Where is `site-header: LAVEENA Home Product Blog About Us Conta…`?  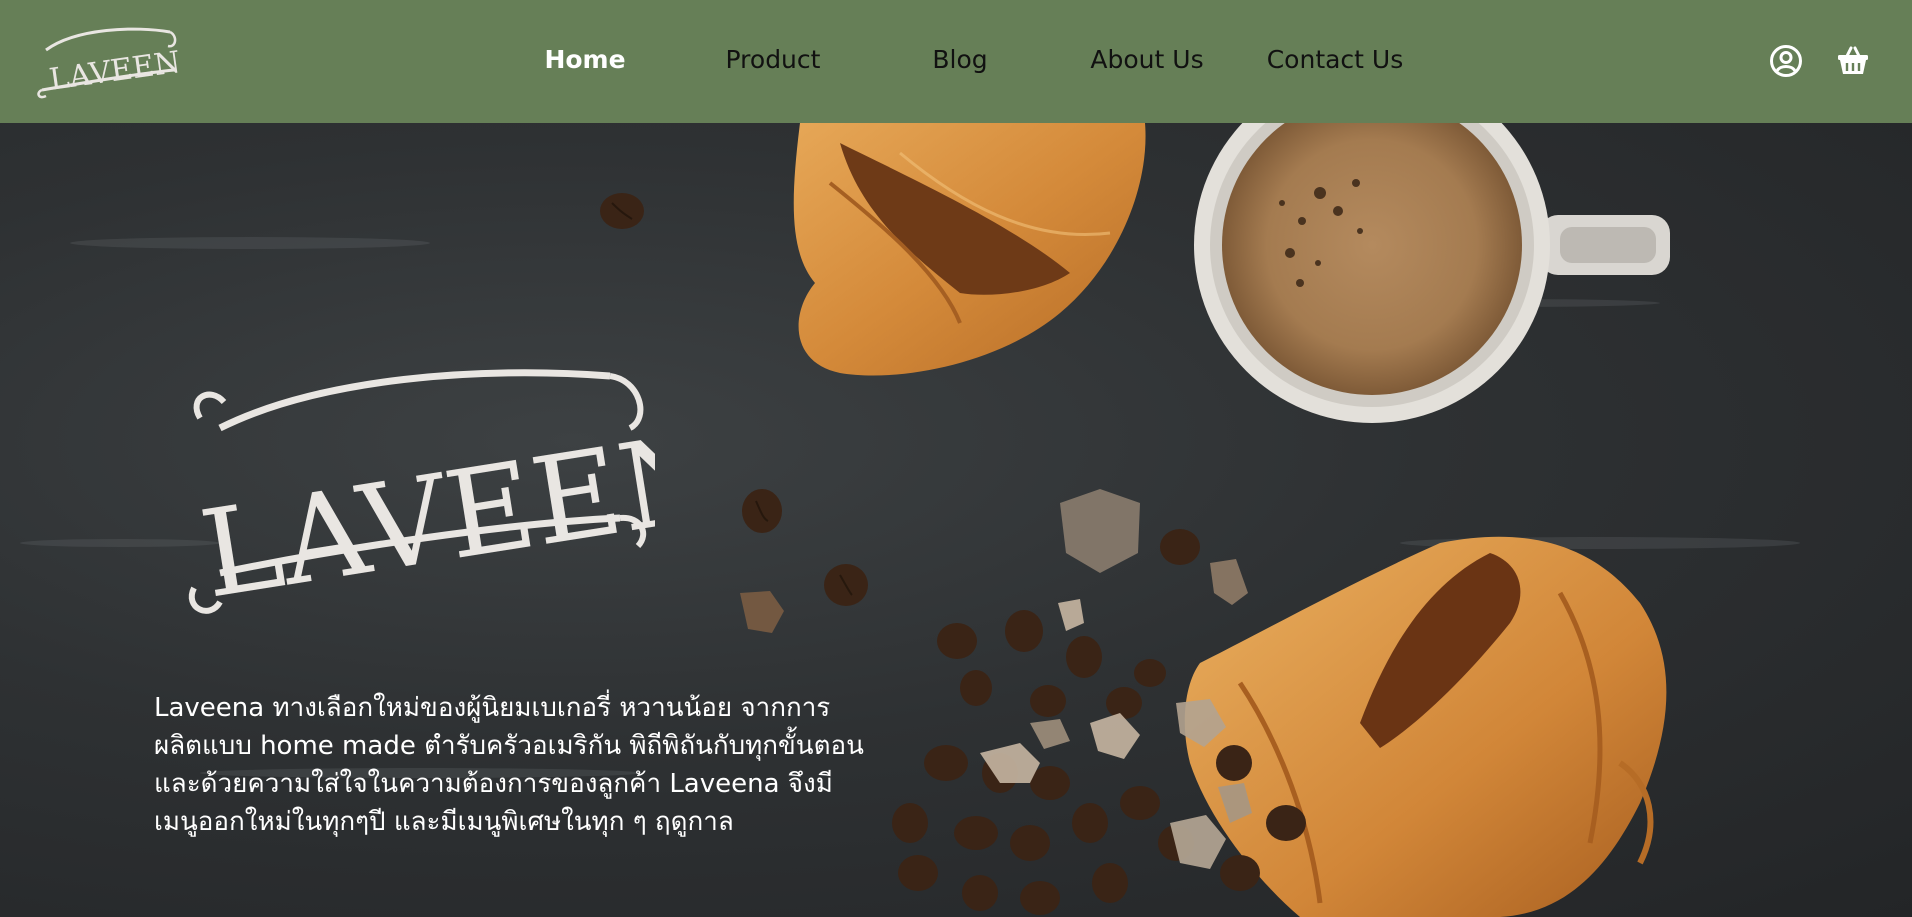 site-header: LAVEENA Home Product Blog About Us Conta… is located at coordinates (956, 61).